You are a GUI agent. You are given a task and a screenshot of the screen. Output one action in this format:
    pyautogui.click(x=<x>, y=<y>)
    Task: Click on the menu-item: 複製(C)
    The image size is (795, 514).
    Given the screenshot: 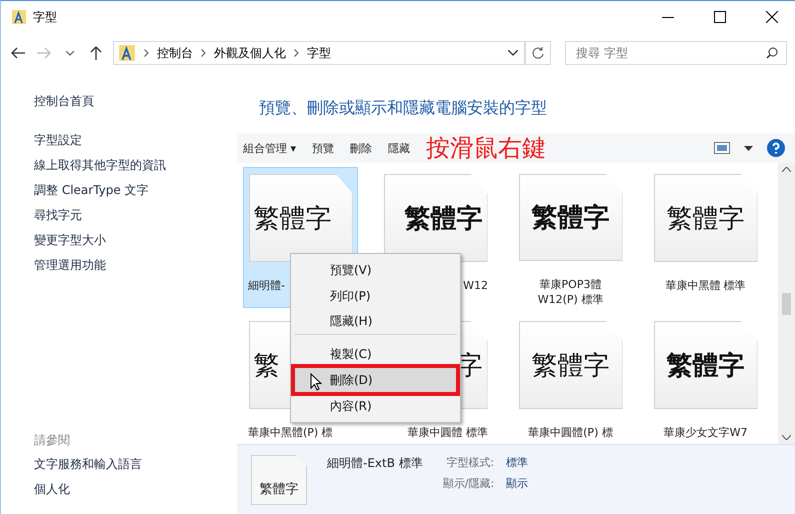 What is the action you would take?
    pyautogui.click(x=375, y=354)
    